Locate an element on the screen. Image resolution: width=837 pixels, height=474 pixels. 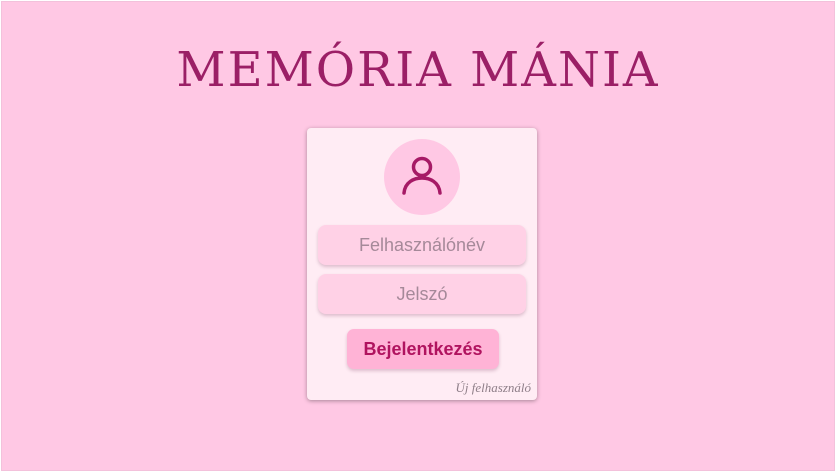
new-user-link: Új felhasználó is located at coordinates (493, 388).